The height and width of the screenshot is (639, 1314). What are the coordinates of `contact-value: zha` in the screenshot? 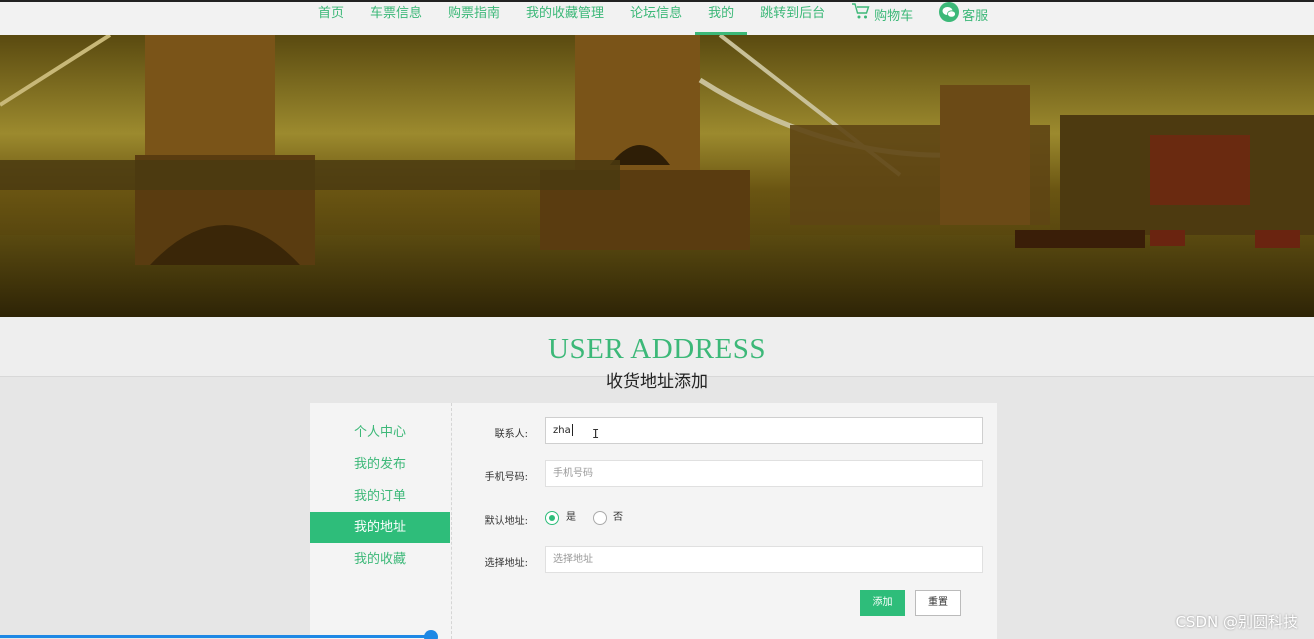 It's located at (562, 430).